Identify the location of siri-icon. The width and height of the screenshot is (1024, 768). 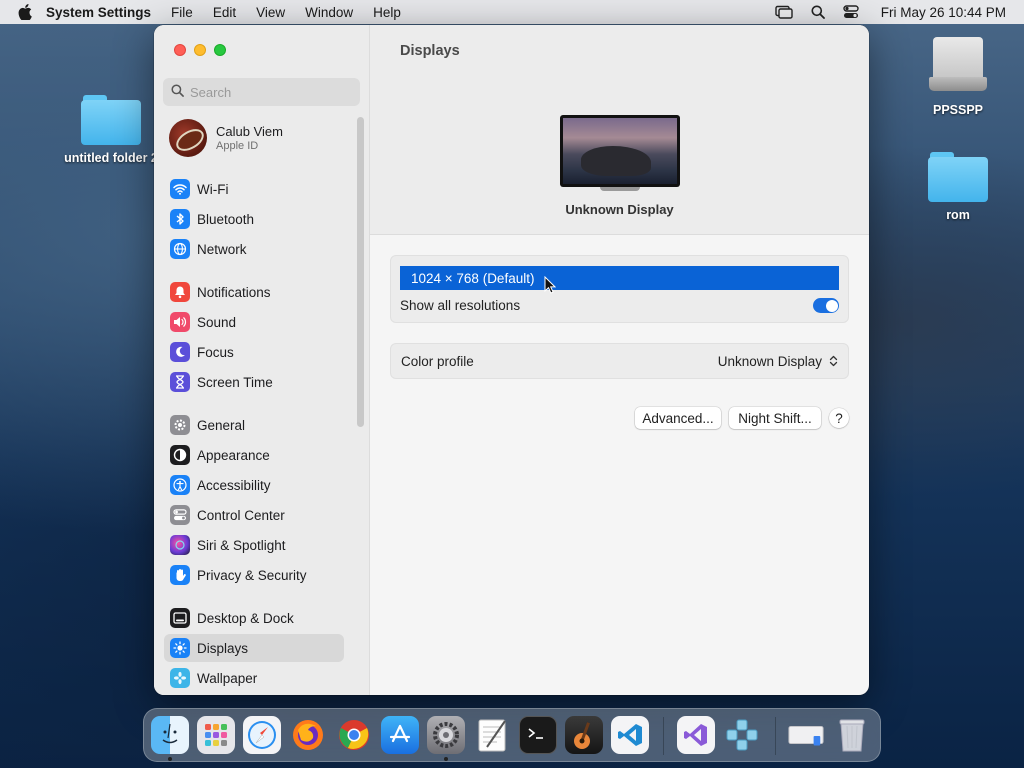
(180, 545).